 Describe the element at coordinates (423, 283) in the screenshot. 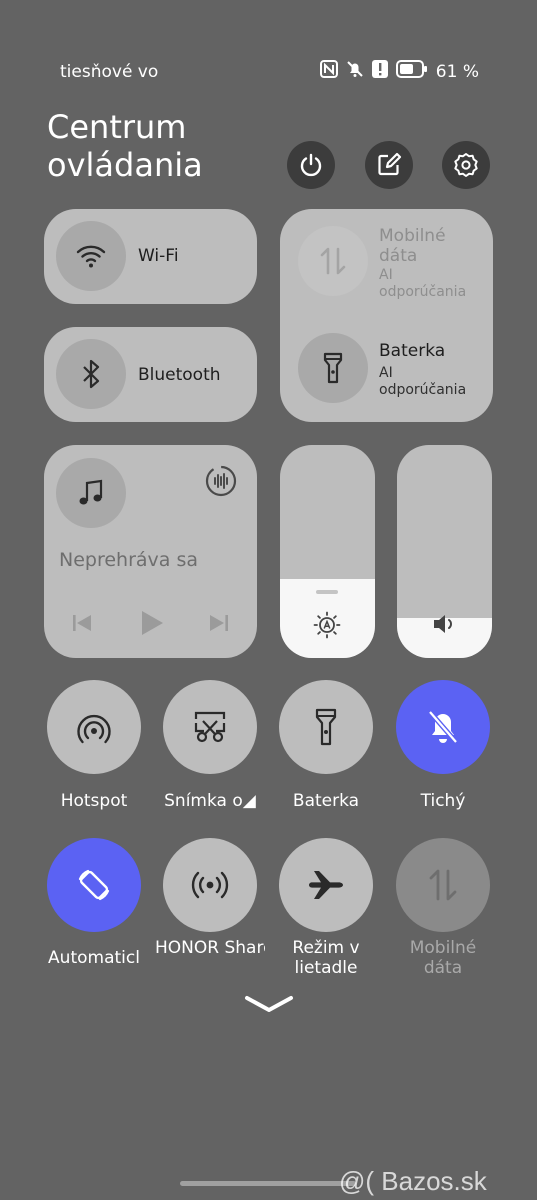

I see `mobile-data-sub: AI odporúčania` at that location.